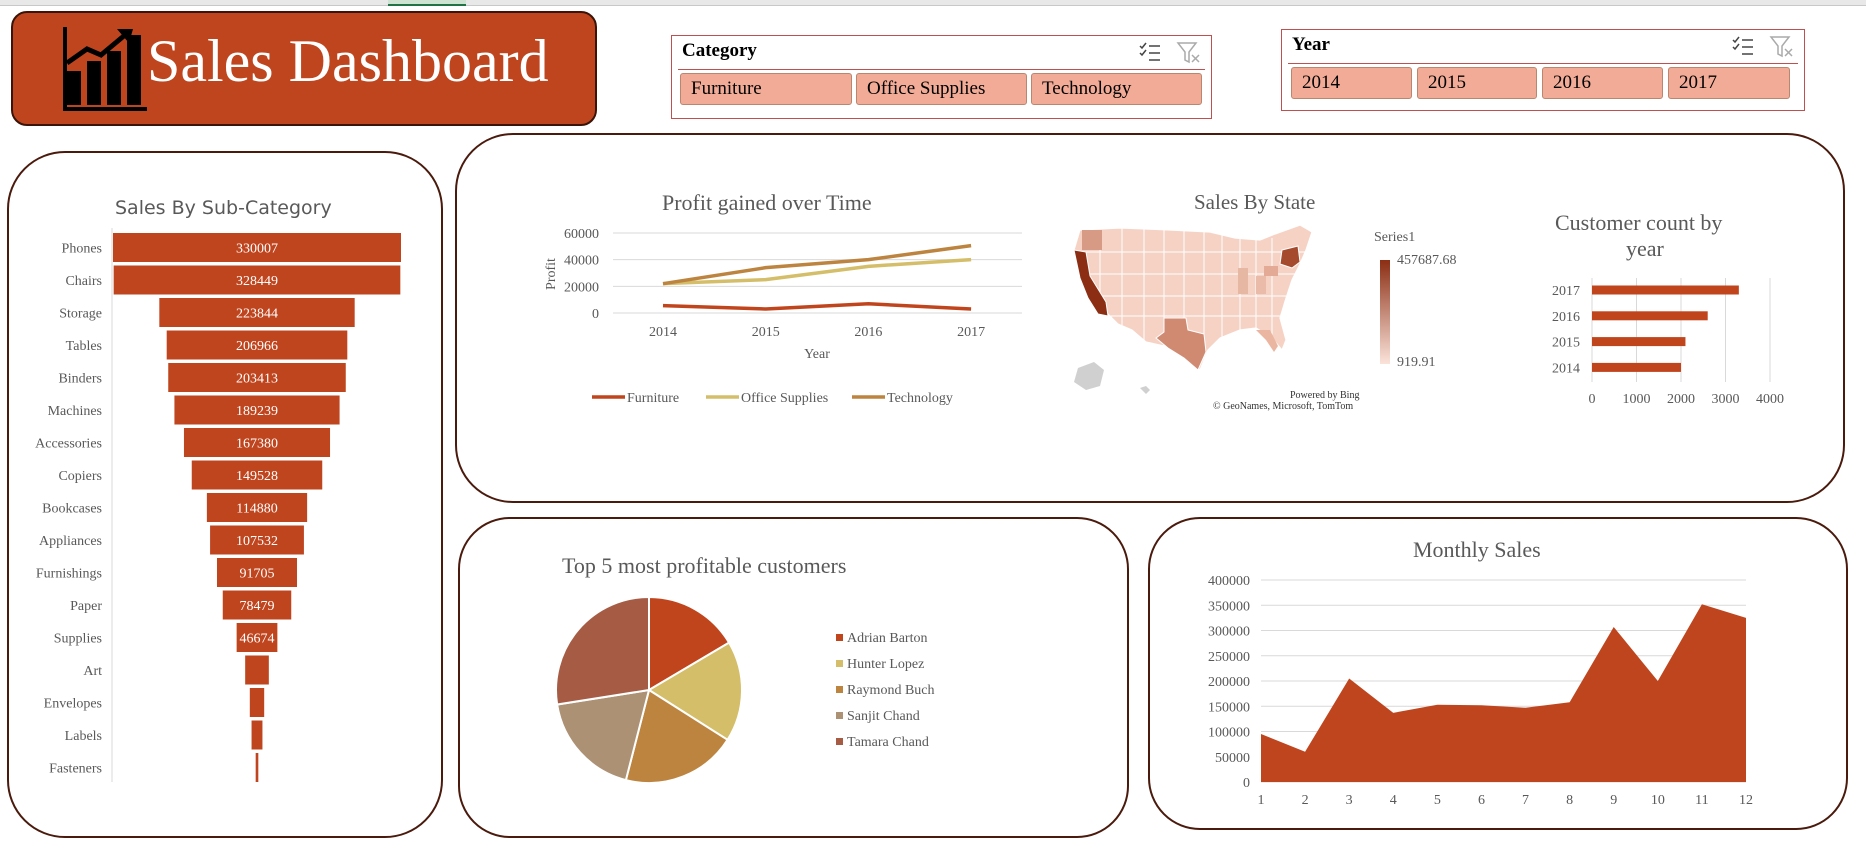 This screenshot has height=850, width=1866. I want to click on monthly-x-tick: 10, so click(1658, 800).